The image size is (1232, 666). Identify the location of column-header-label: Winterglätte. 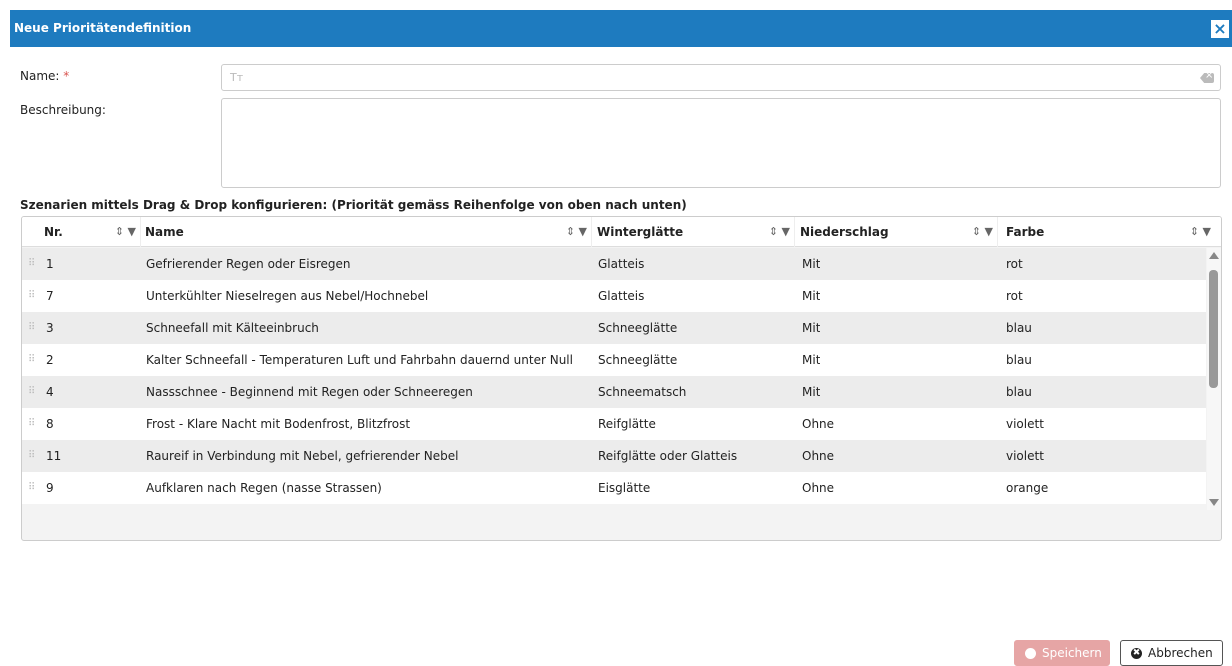
(640, 232).